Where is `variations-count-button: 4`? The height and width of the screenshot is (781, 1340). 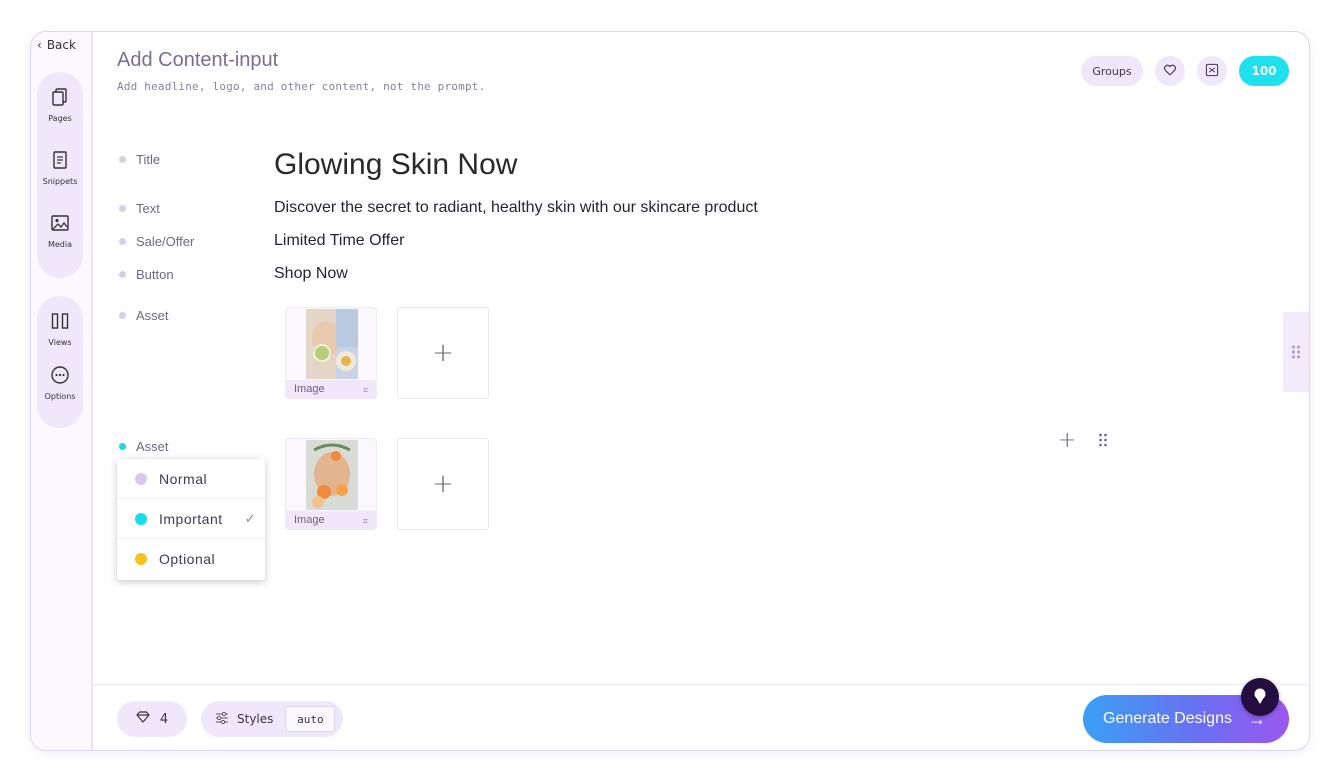 variations-count-button: 4 is located at coordinates (152, 719).